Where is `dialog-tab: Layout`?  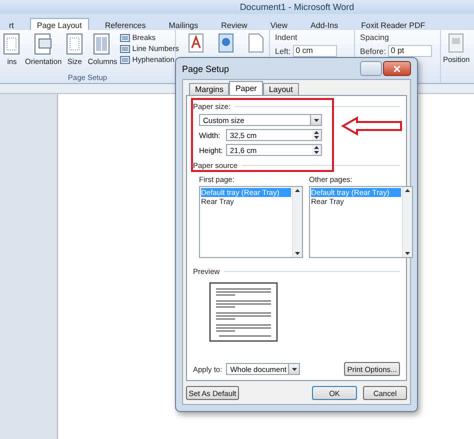
dialog-tab: Layout is located at coordinates (280, 89).